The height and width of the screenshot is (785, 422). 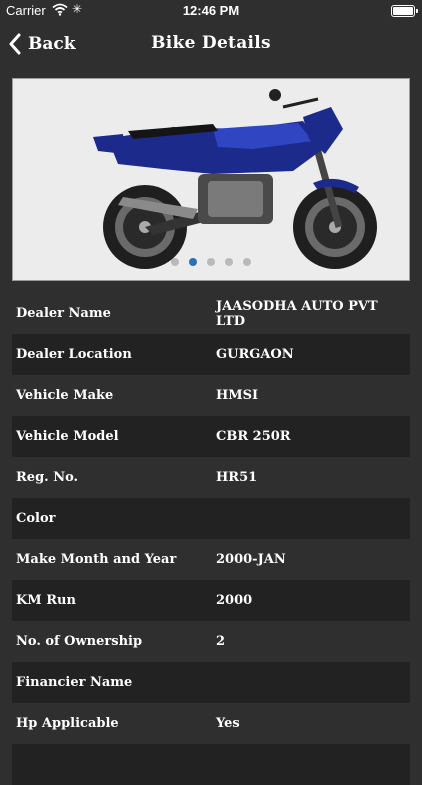 What do you see at coordinates (211, 477) in the screenshot?
I see `detail-row-reg-no: Reg. No. HR51` at bounding box center [211, 477].